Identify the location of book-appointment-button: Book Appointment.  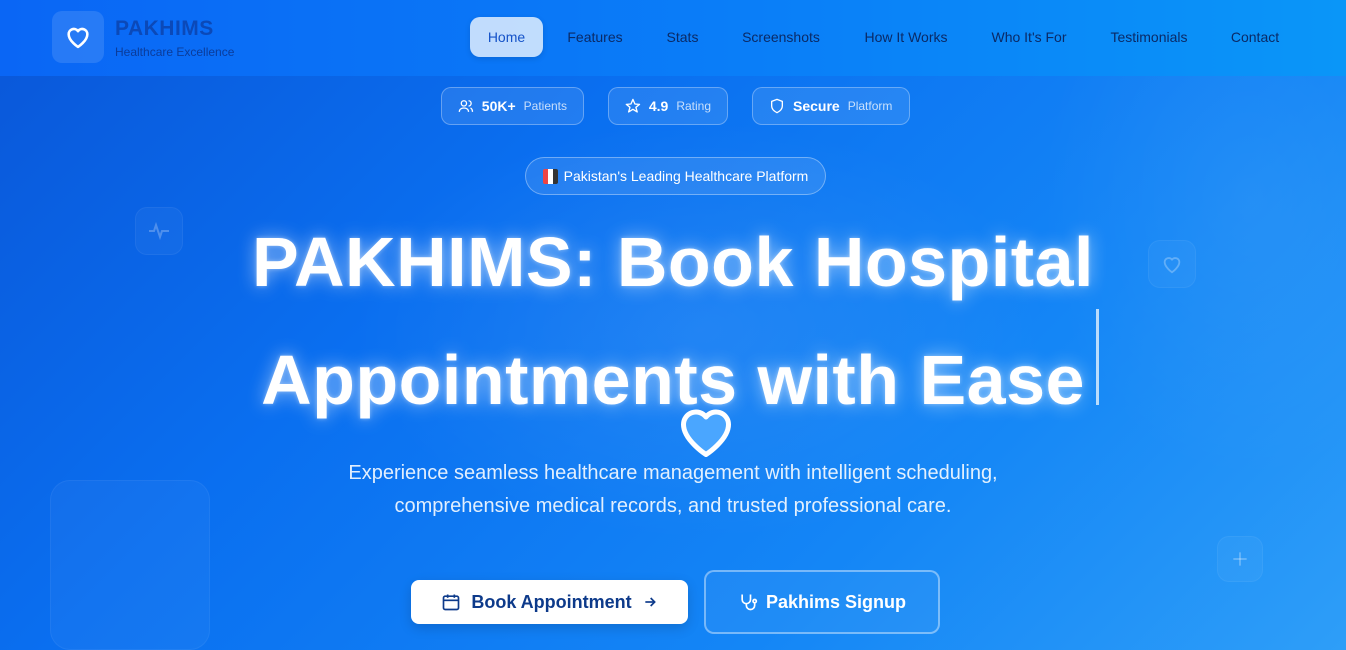
(549, 602).